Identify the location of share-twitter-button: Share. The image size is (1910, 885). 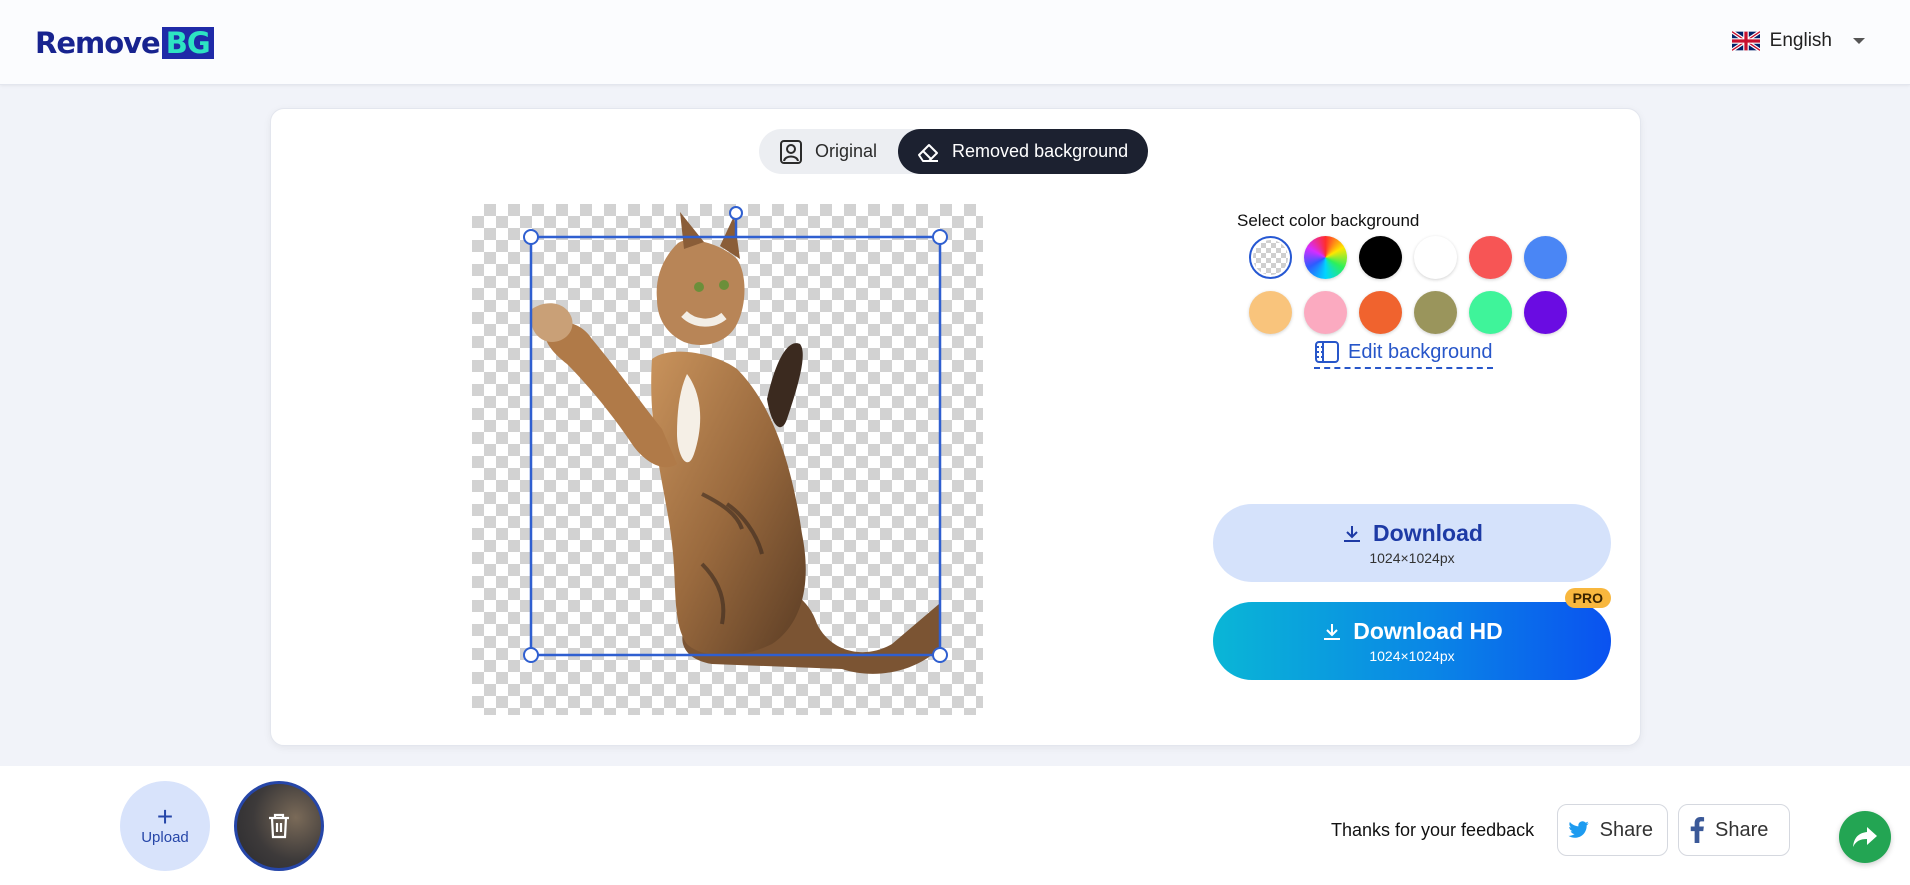
(1612, 830).